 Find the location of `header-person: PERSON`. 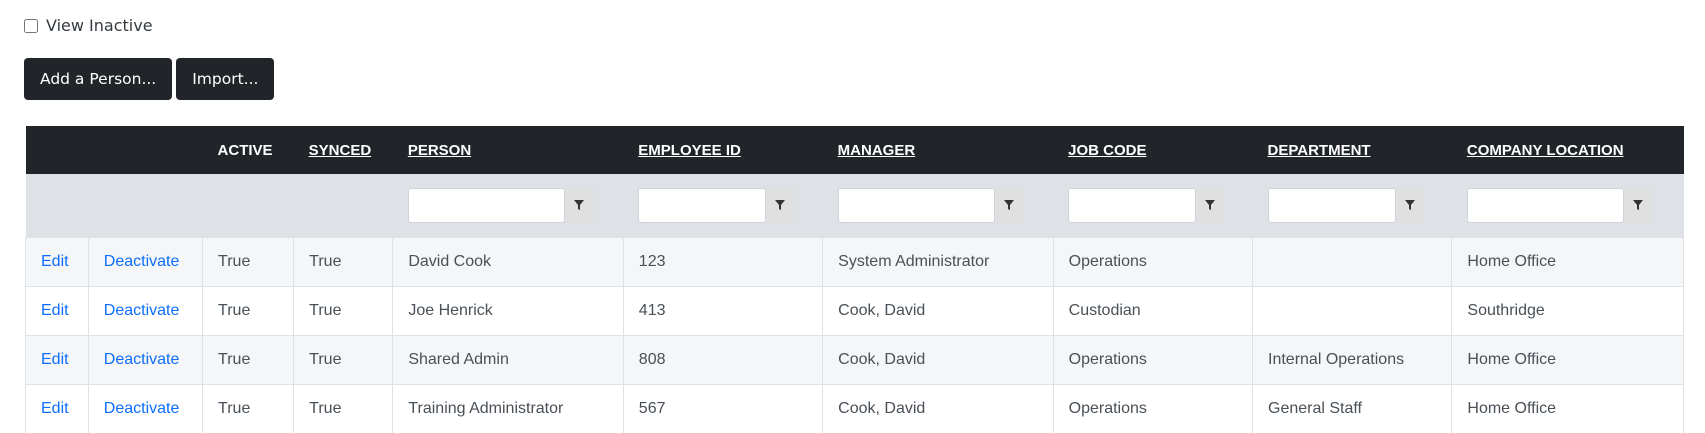

header-person: PERSON is located at coordinates (439, 150).